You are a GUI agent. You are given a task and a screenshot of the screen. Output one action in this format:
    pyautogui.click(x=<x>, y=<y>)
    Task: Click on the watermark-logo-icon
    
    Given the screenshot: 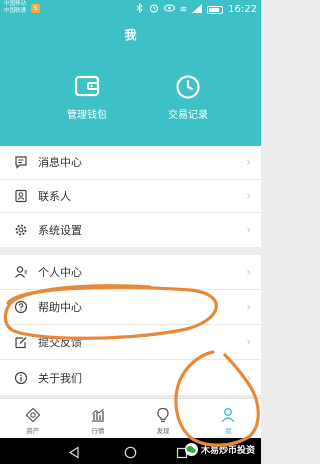 What is the action you would take?
    pyautogui.click(x=191, y=449)
    